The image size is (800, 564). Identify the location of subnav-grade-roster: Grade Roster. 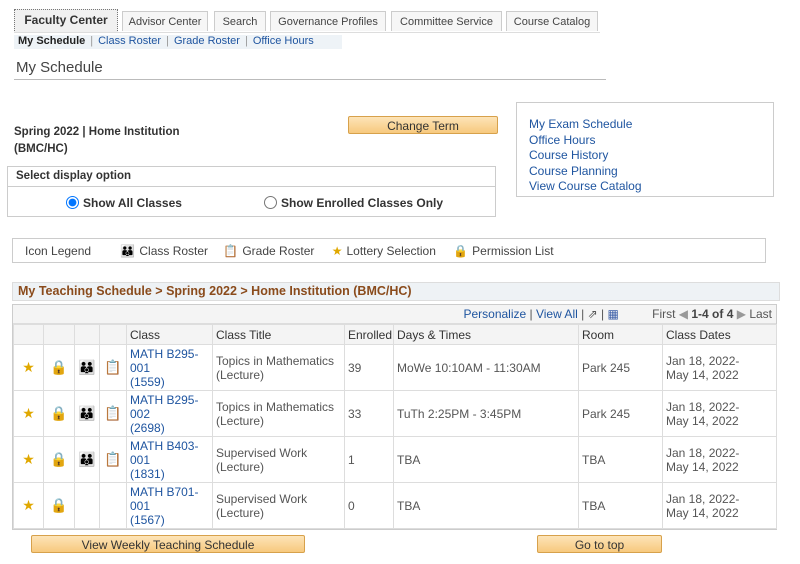
(207, 41).